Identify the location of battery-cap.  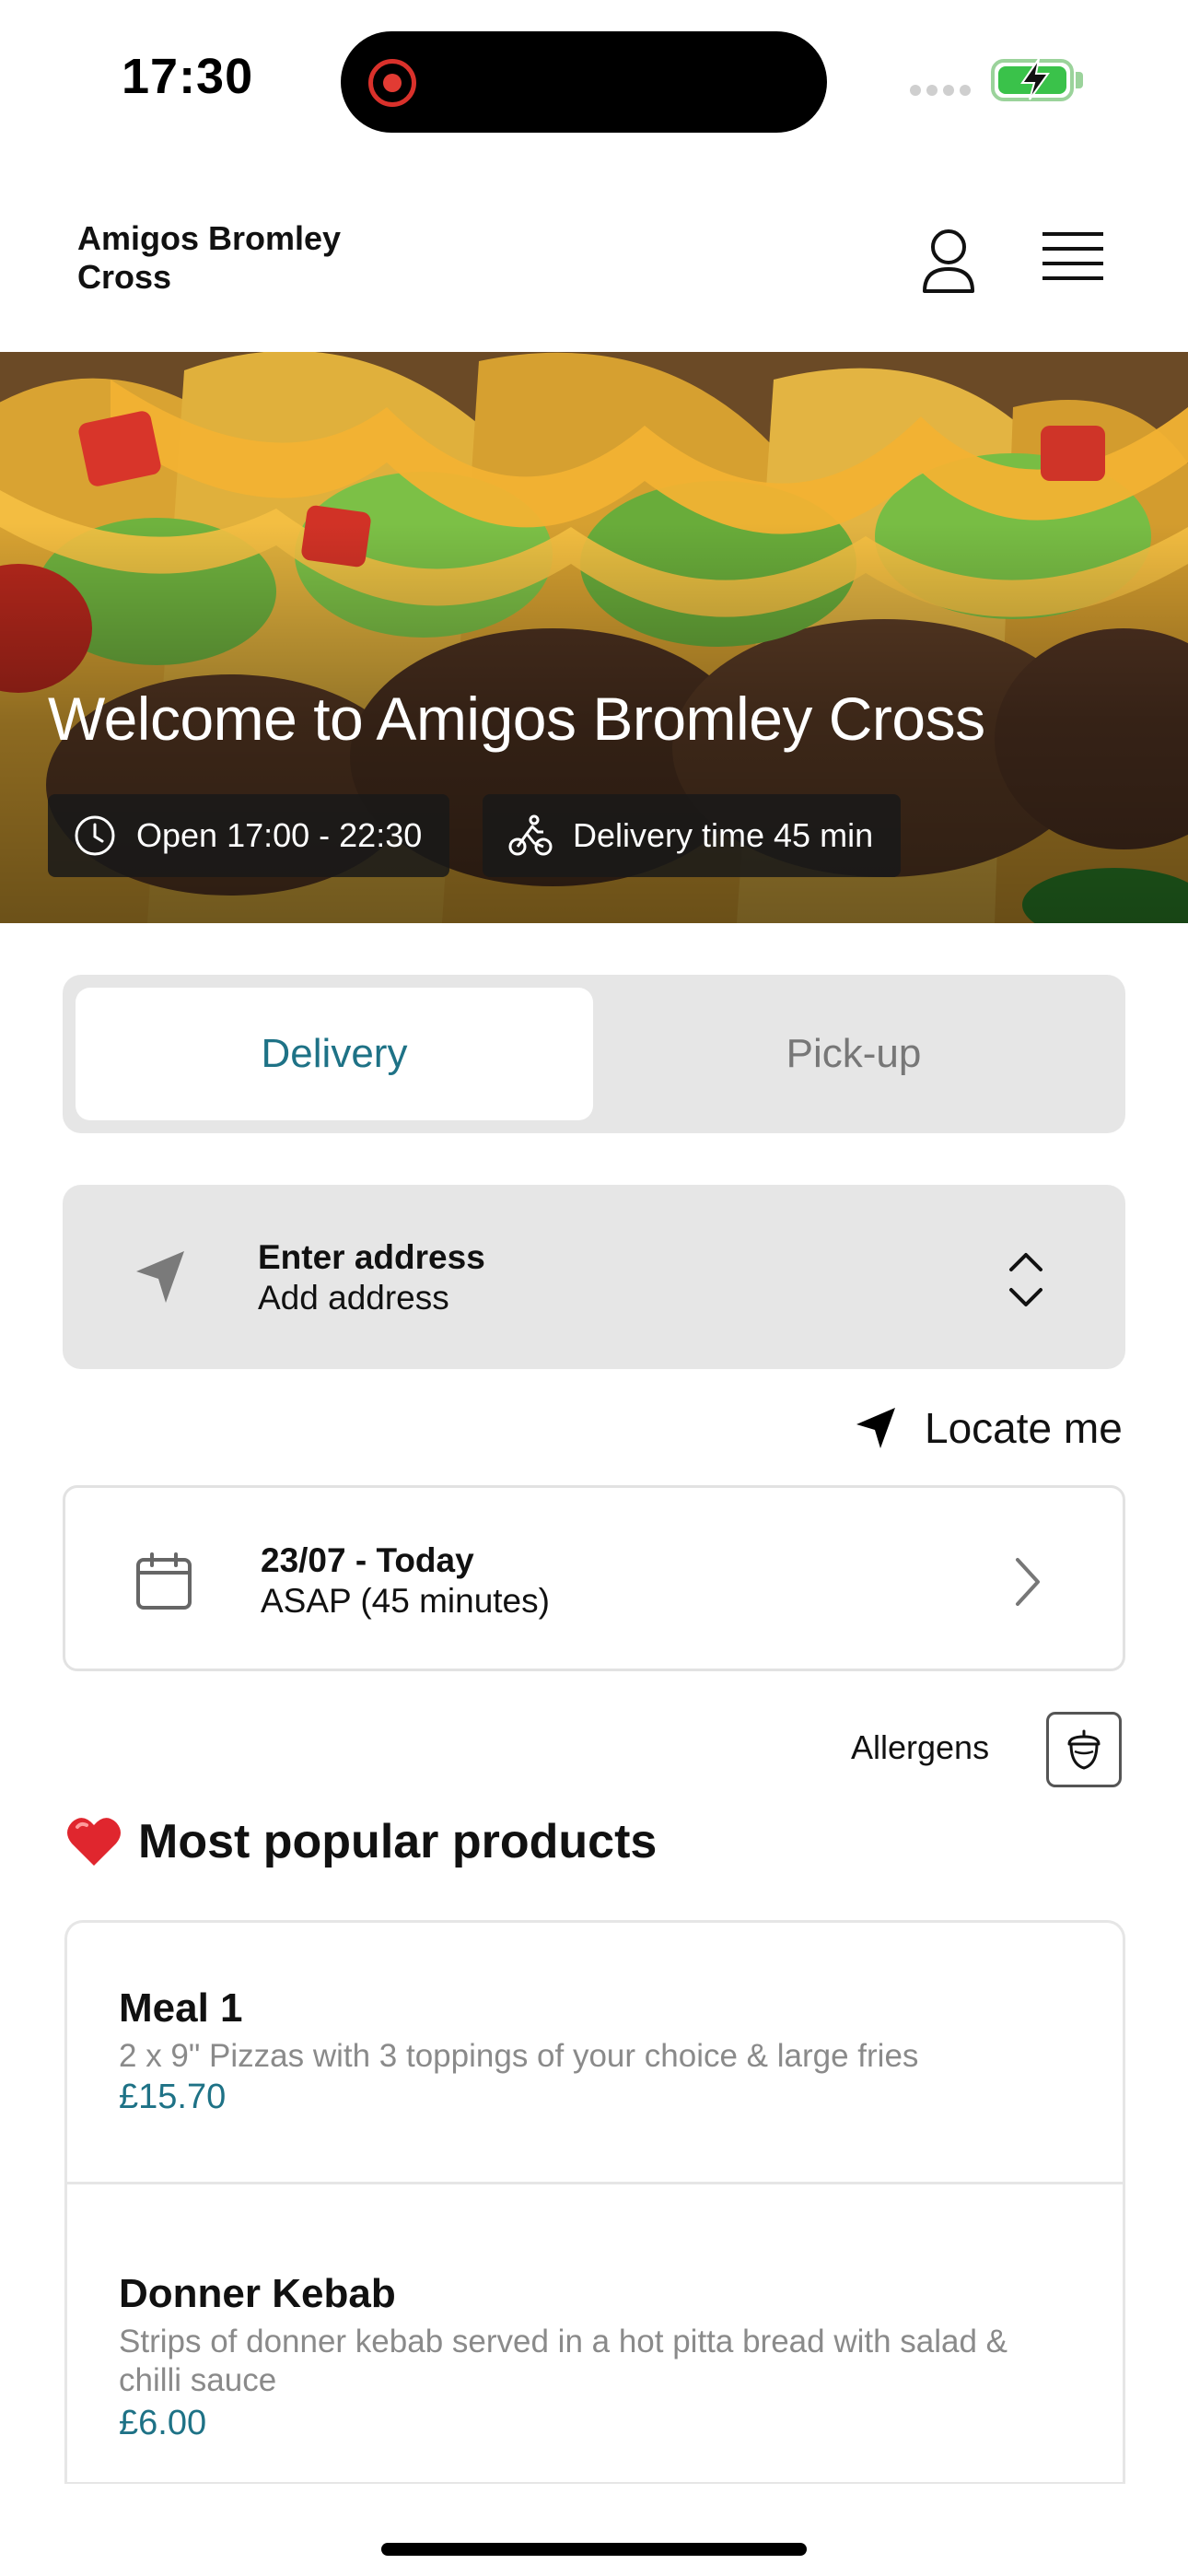
(1079, 80).